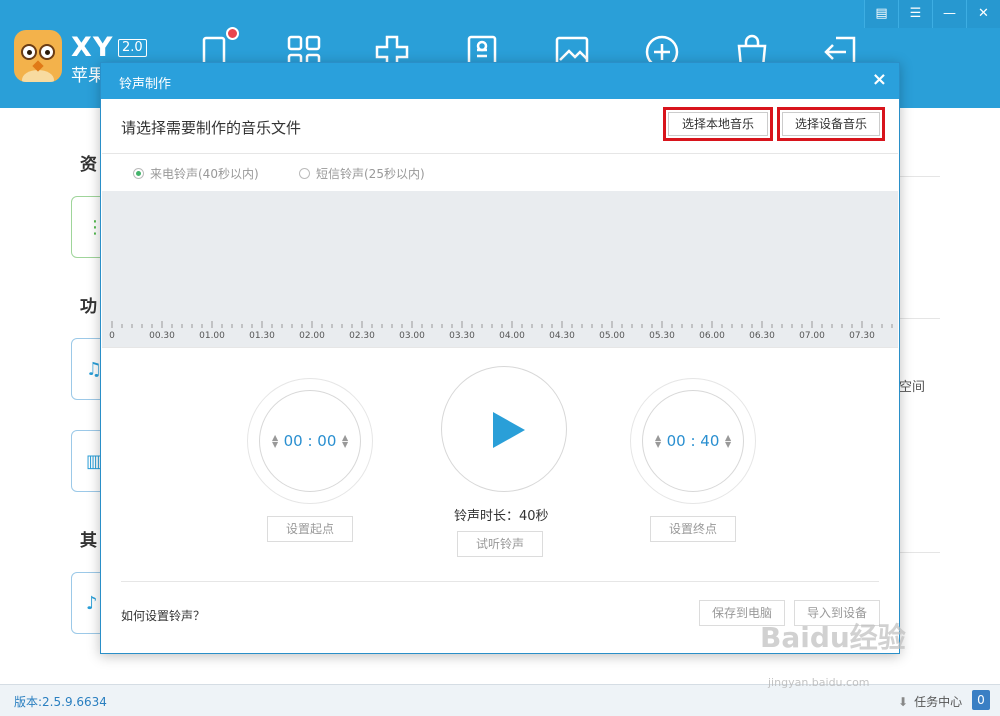  What do you see at coordinates (762, 336) in the screenshot?
I see `ruler-label: 06.30` at bounding box center [762, 336].